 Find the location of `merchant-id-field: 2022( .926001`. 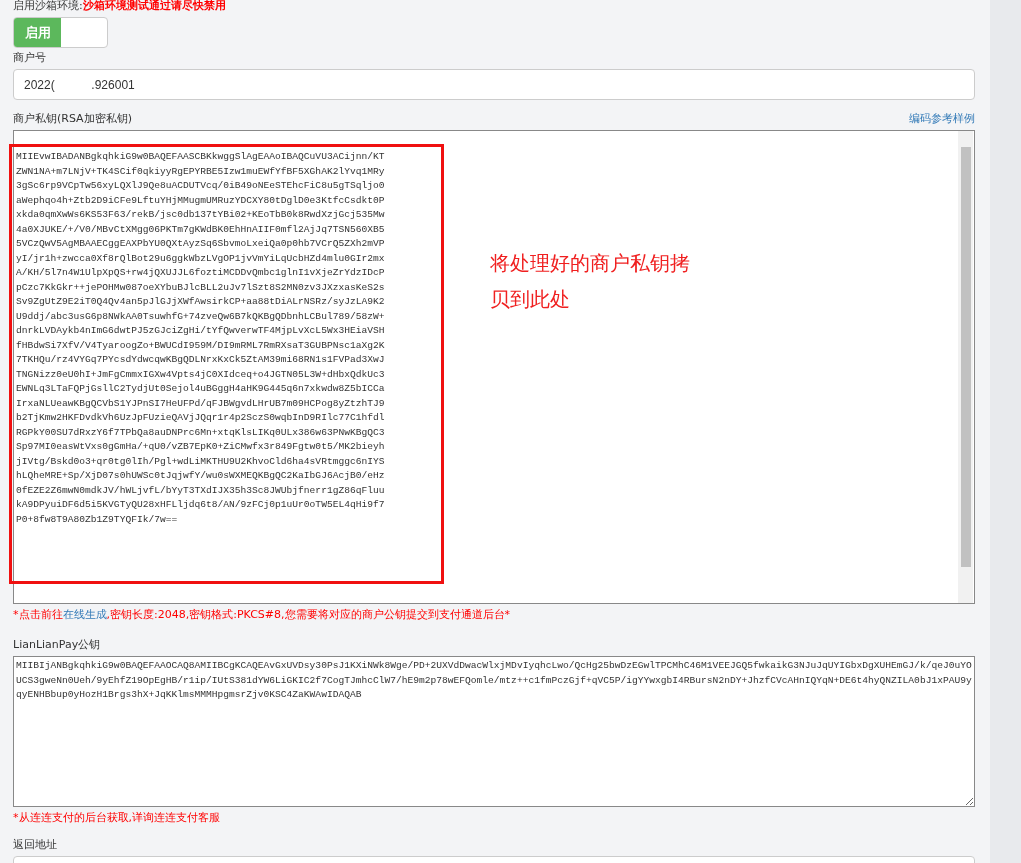

merchant-id-field: 2022( .926001 is located at coordinates (494, 84).